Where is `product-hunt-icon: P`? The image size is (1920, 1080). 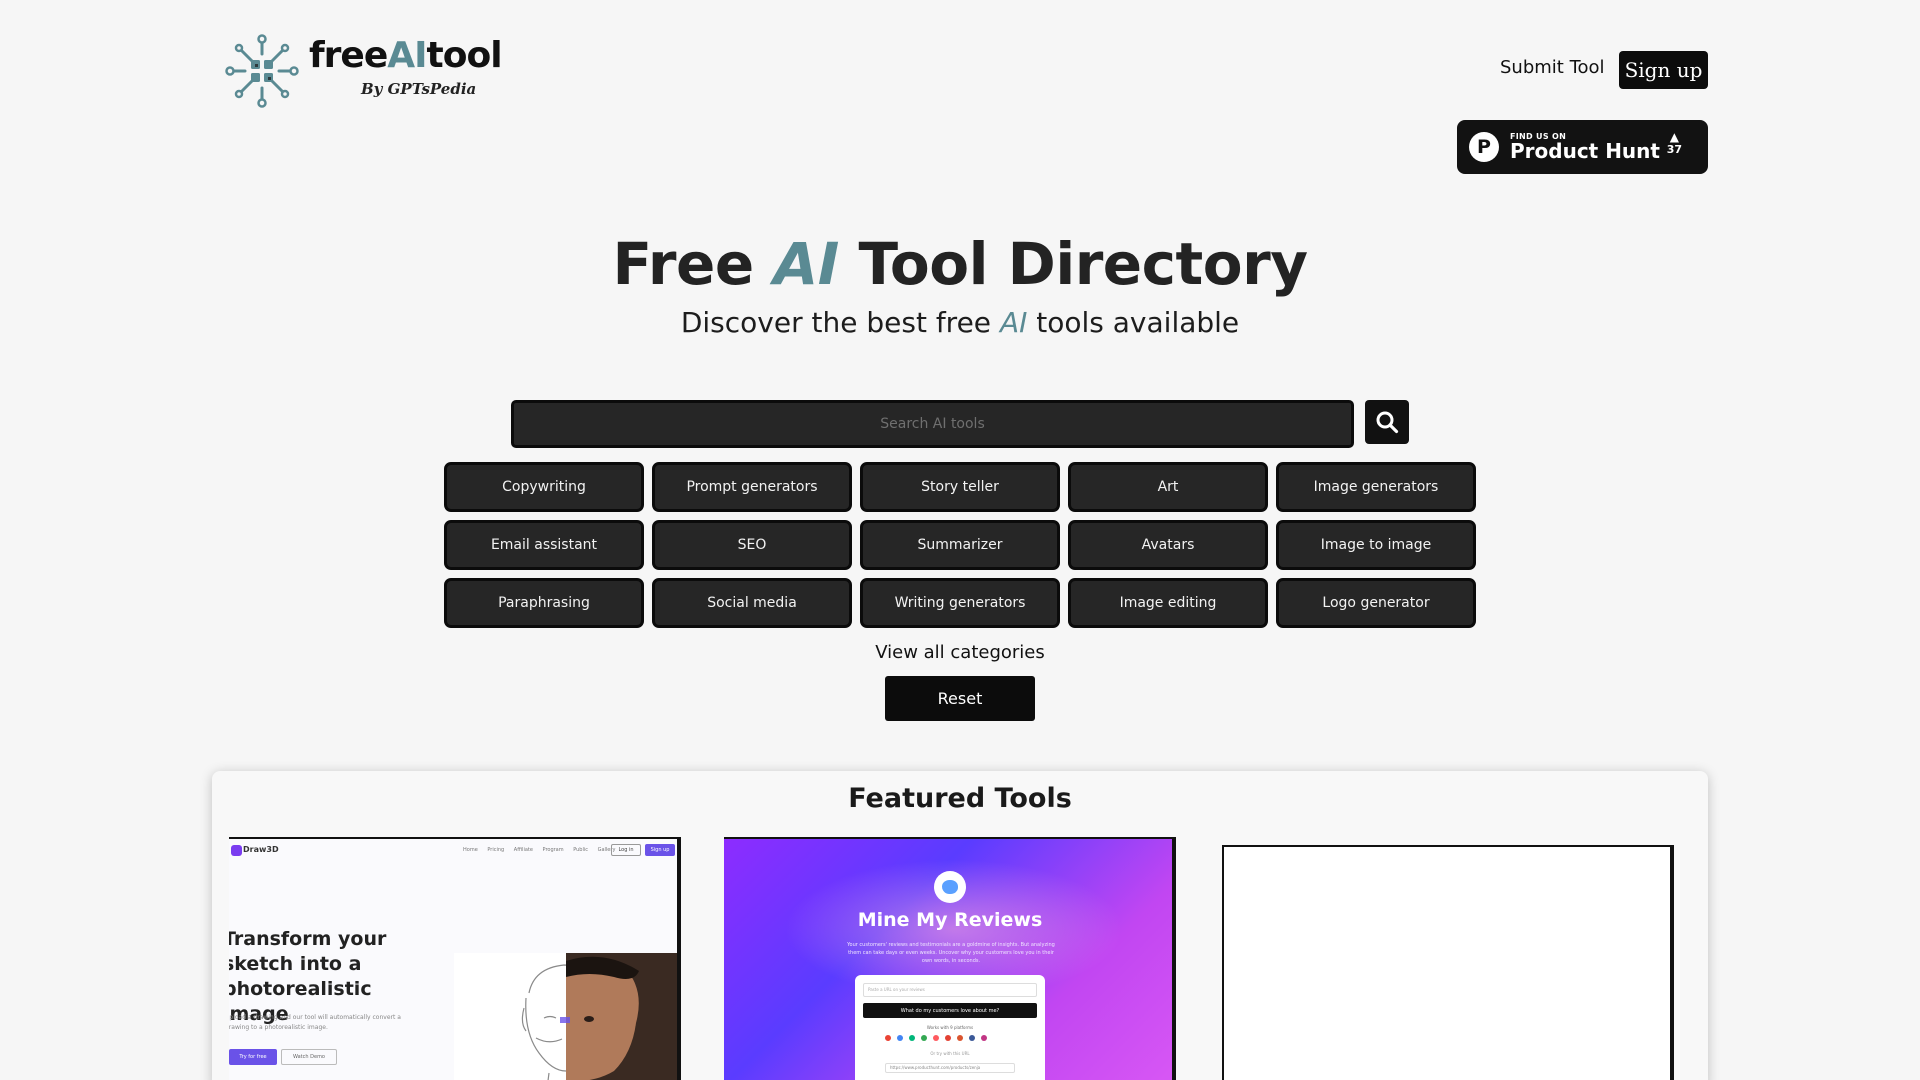 product-hunt-icon: P is located at coordinates (1484, 147).